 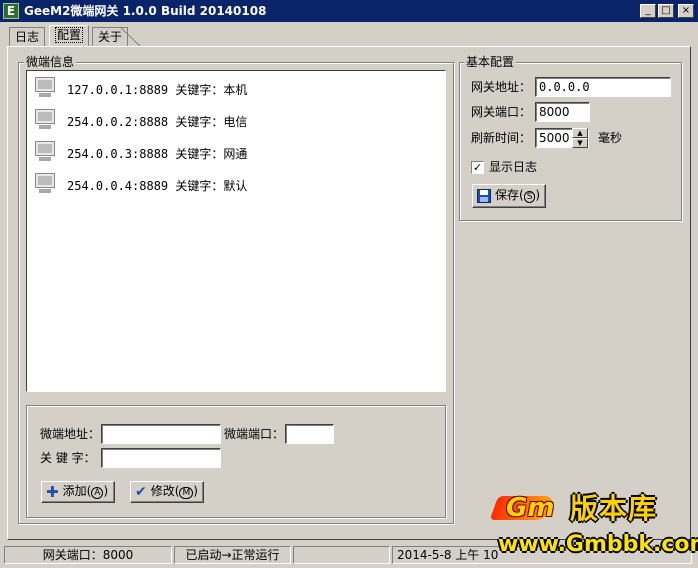 I want to click on save-button-label: 保存, so click(x=507, y=195).